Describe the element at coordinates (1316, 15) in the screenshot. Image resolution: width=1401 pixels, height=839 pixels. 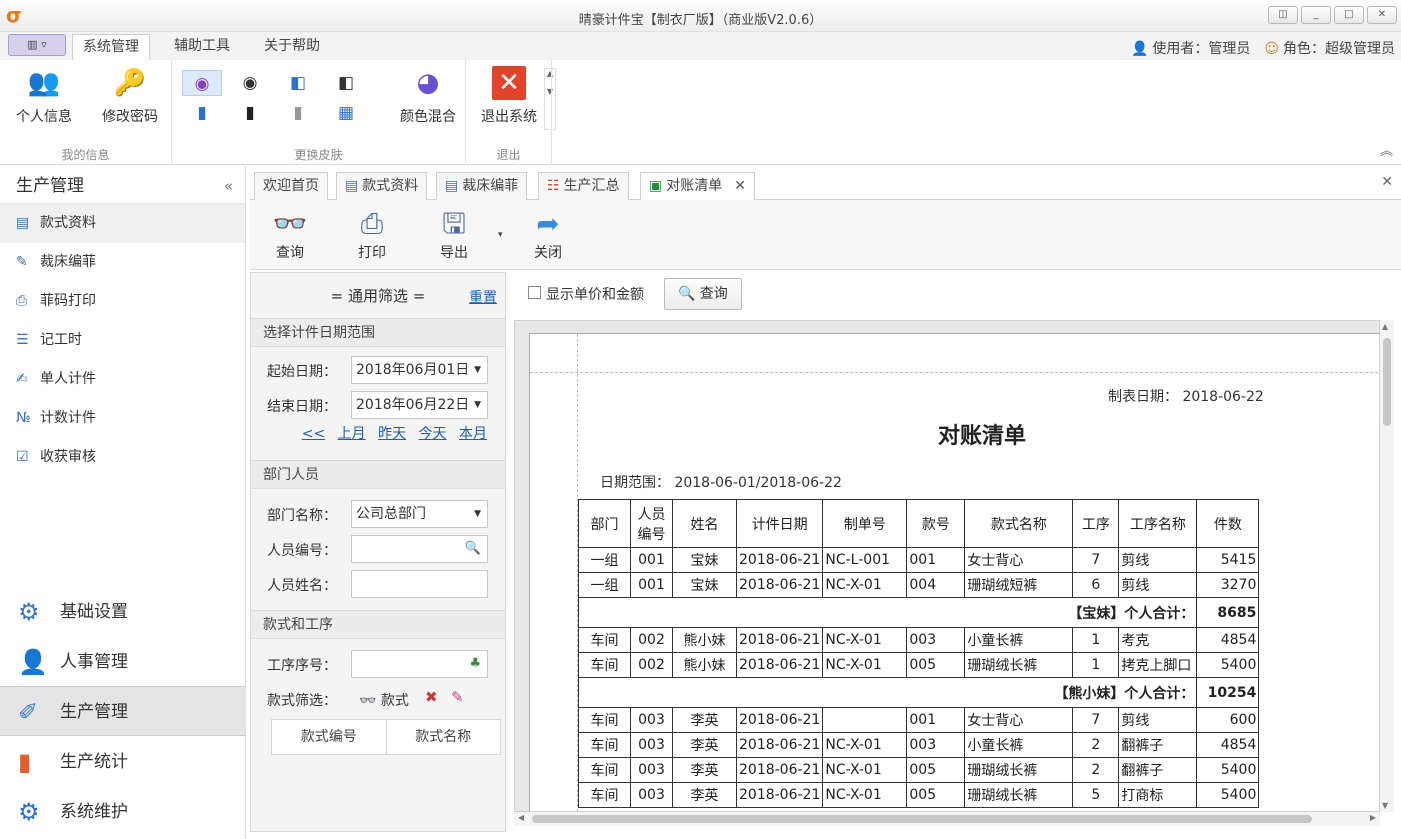
I see `minimize-button: _` at that location.